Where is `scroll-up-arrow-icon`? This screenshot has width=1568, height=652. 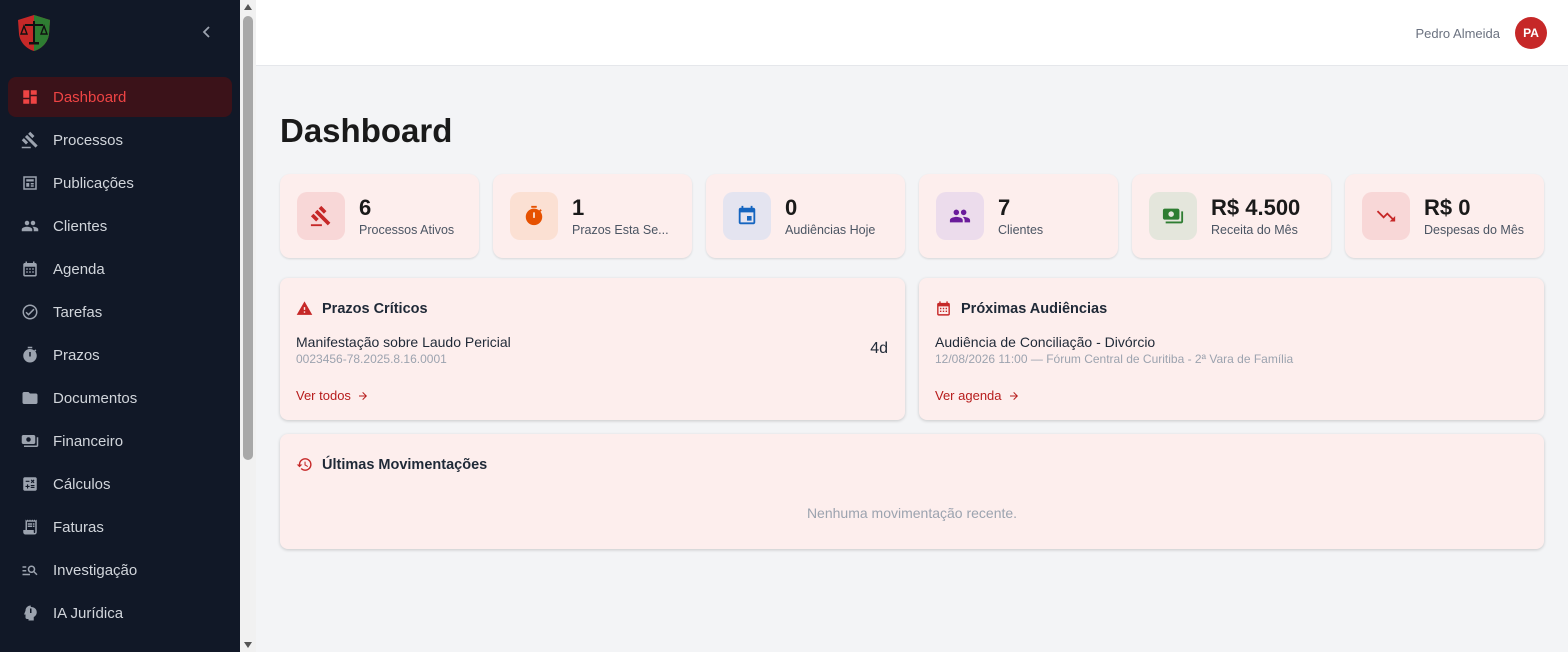 scroll-up-arrow-icon is located at coordinates (248, 7).